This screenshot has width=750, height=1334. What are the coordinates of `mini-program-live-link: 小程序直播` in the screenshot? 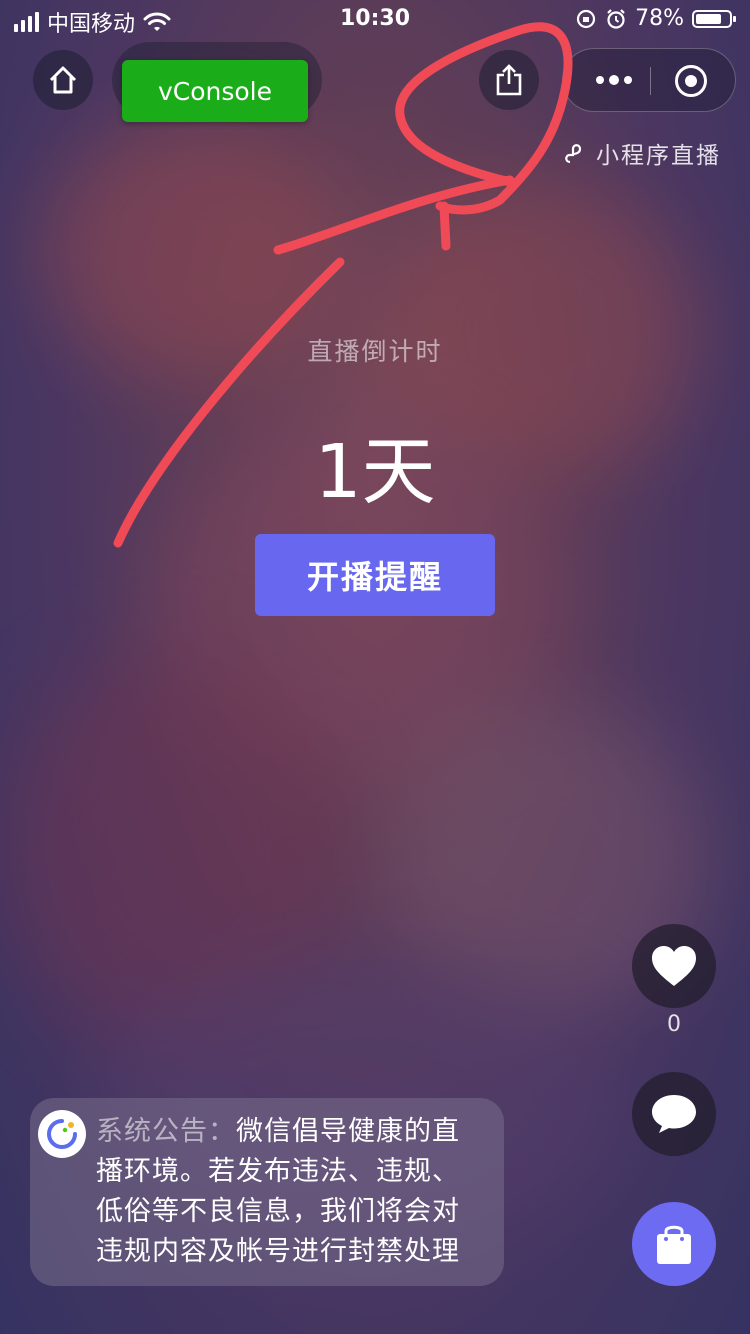 It's located at (641, 153).